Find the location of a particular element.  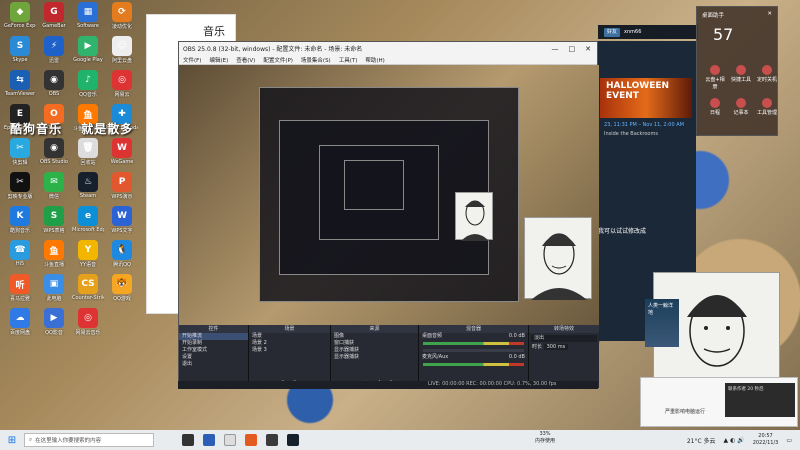

steam-friends-button: 好友 is located at coordinates (612, 32).